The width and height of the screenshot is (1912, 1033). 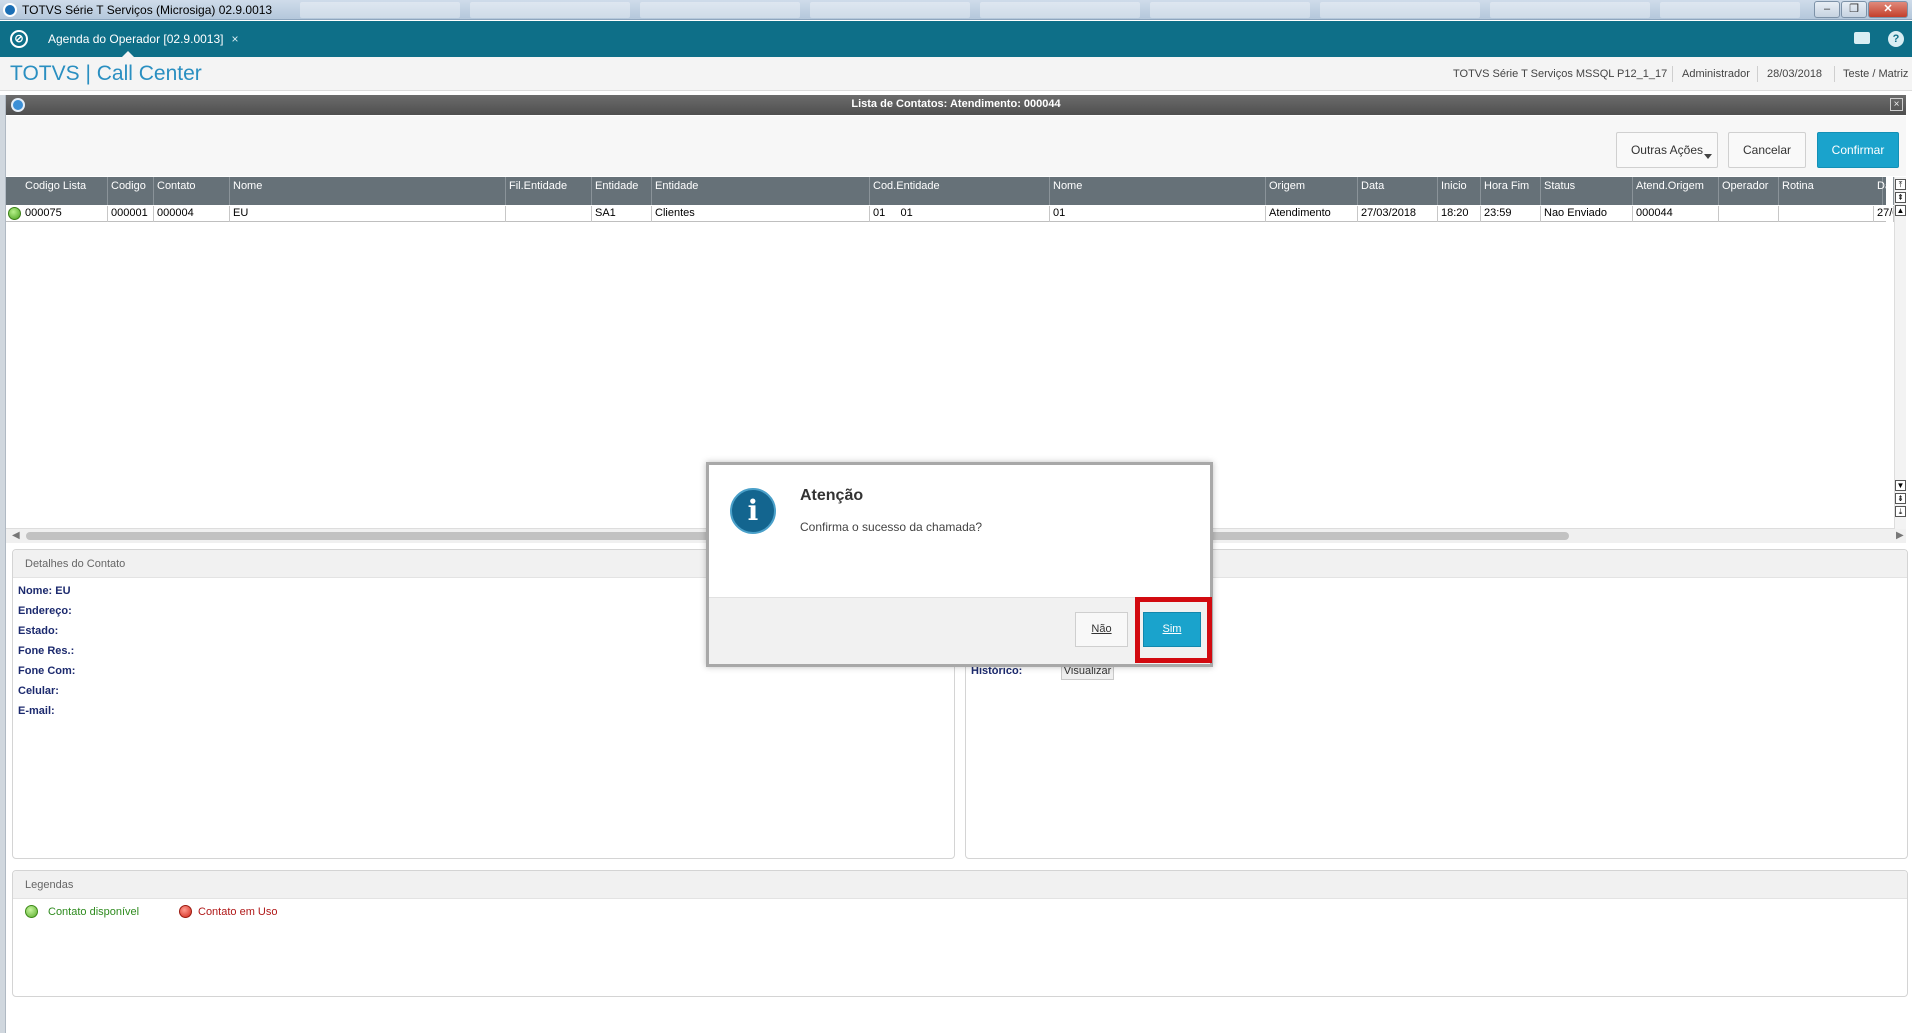 What do you see at coordinates (1854, 9) in the screenshot?
I see `restore-button: ❐` at bounding box center [1854, 9].